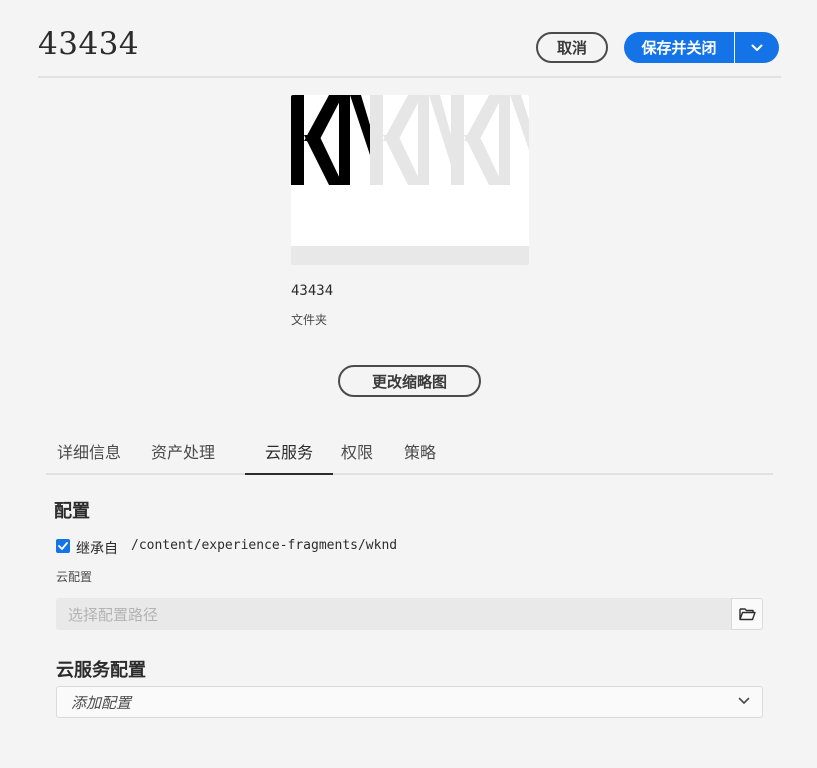 The height and width of the screenshot is (768, 817). I want to click on page-title: 43434, so click(89, 44).